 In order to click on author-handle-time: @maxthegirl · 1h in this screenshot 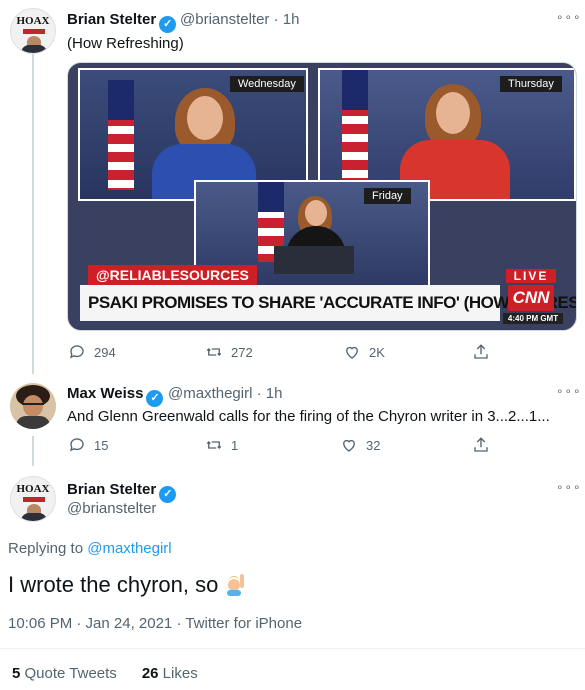, I will do `click(225, 393)`.